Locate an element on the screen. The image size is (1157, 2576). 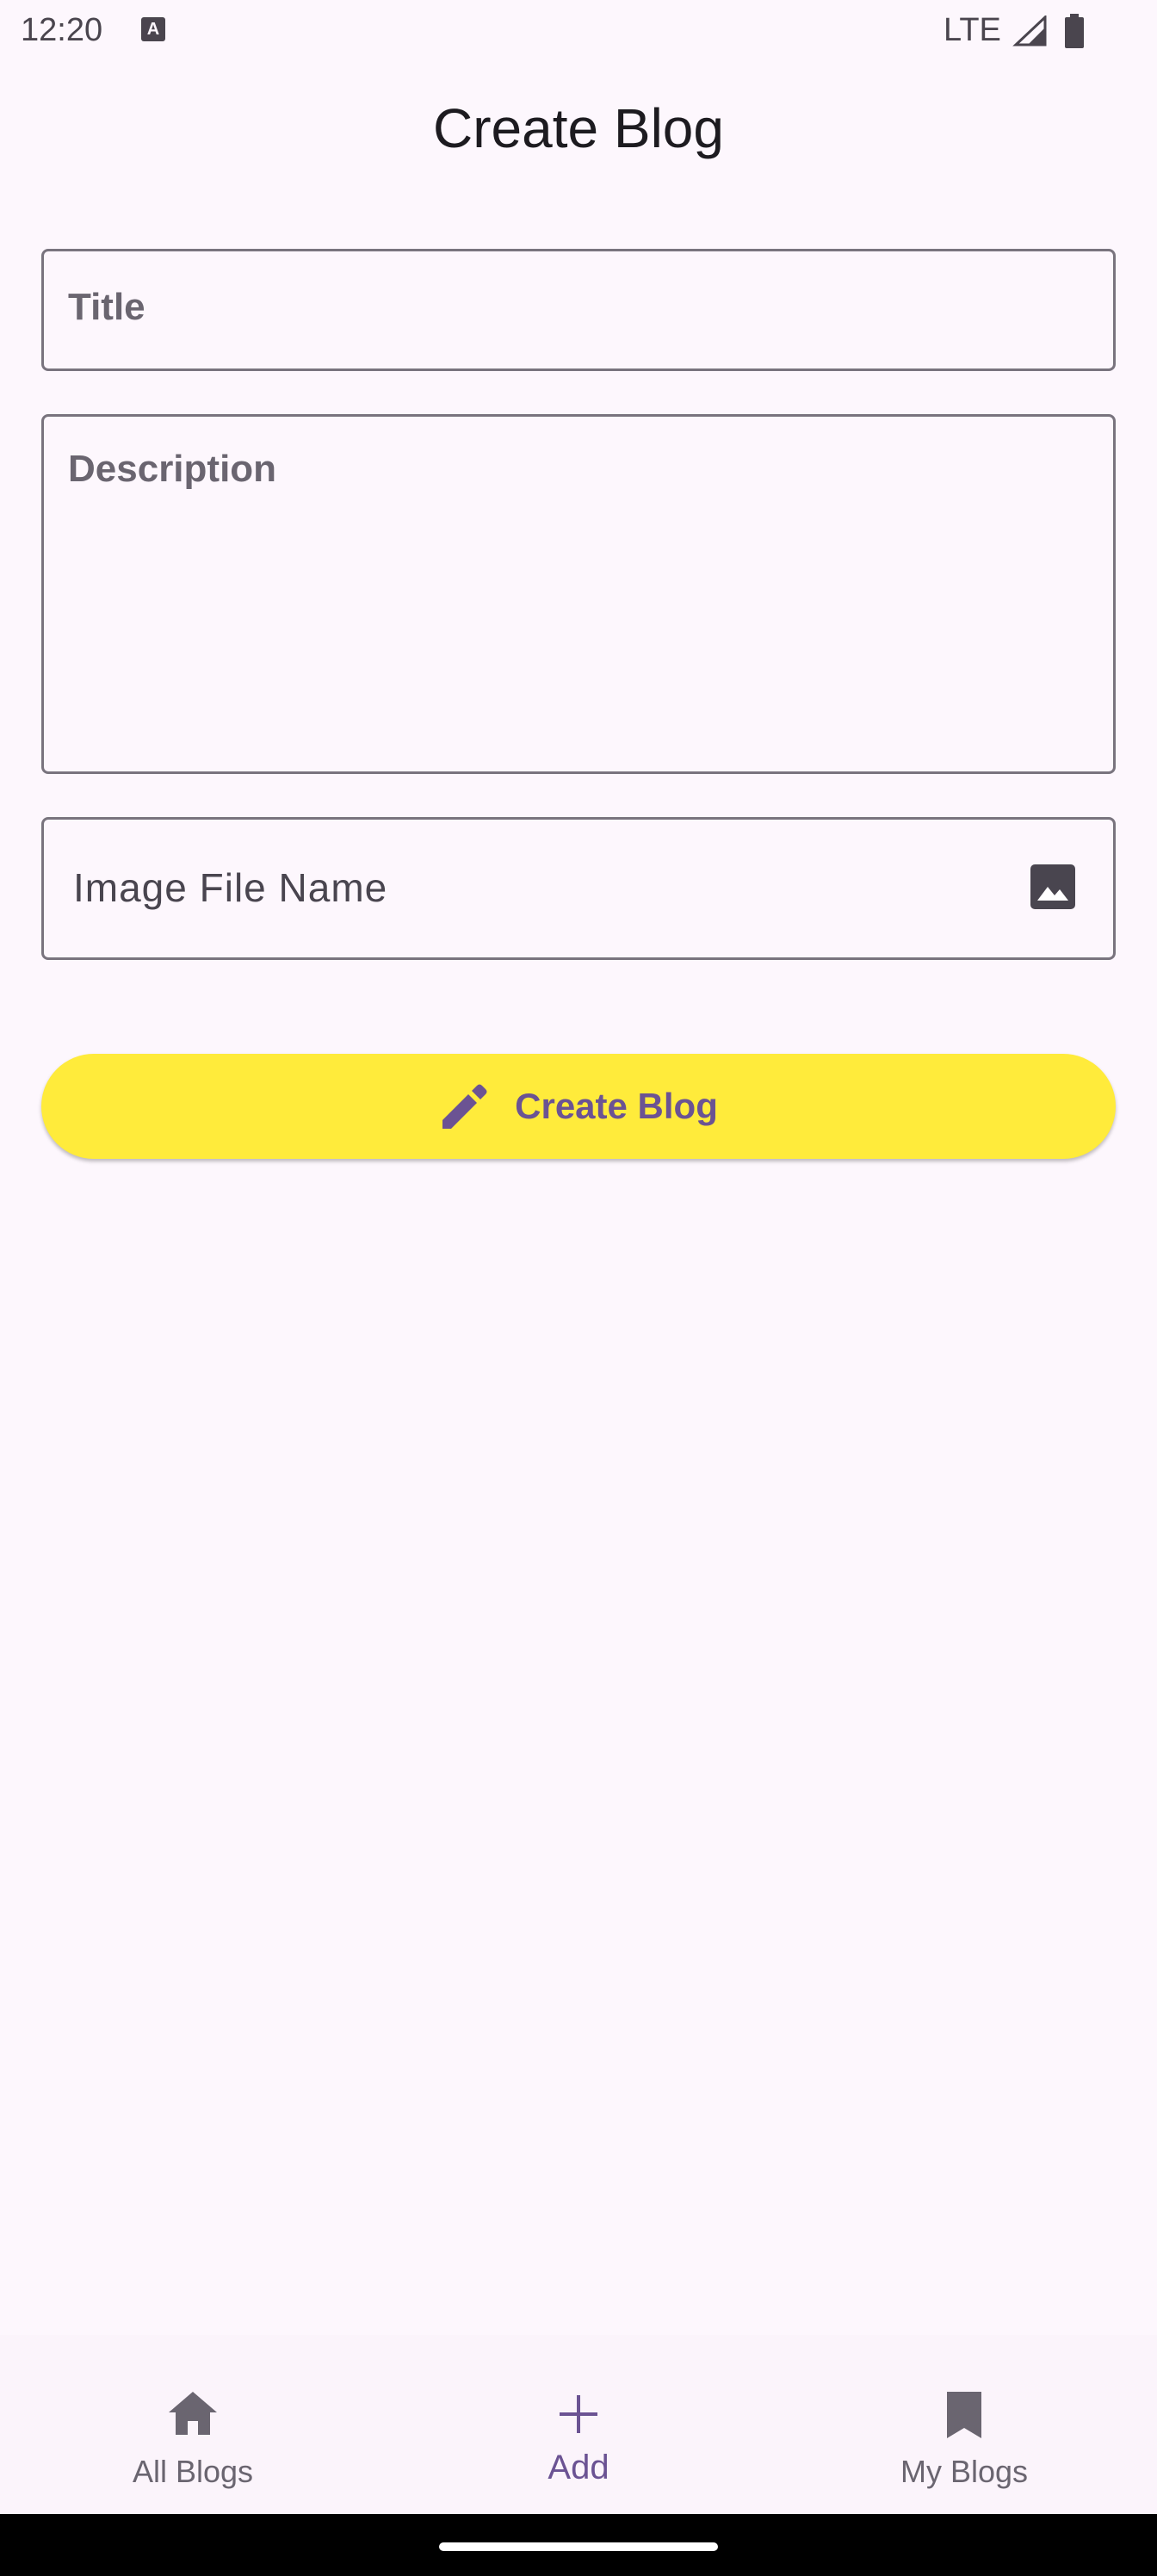
bookmark-icon is located at coordinates (964, 2415).